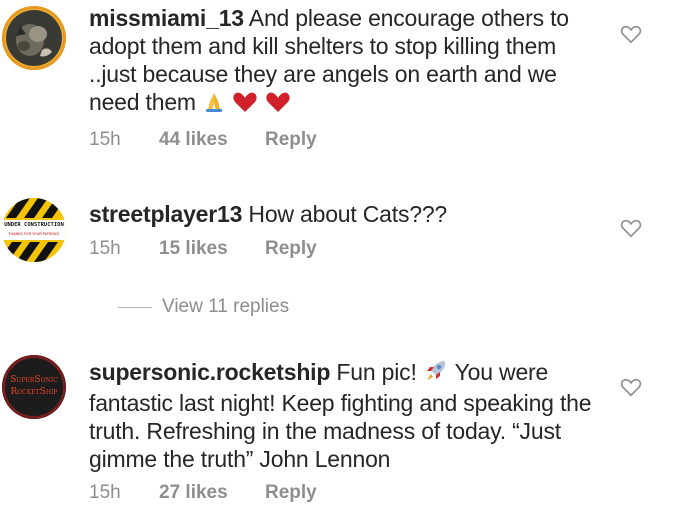 The image size is (674, 526). What do you see at coordinates (34, 225) in the screenshot?
I see `avatar-label-top: UNDER CONSTRUCTION` at bounding box center [34, 225].